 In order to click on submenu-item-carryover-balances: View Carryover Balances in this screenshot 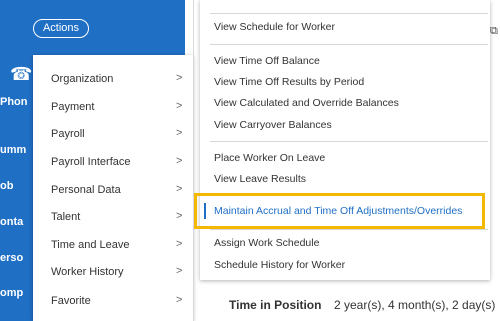, I will do `click(273, 125)`.